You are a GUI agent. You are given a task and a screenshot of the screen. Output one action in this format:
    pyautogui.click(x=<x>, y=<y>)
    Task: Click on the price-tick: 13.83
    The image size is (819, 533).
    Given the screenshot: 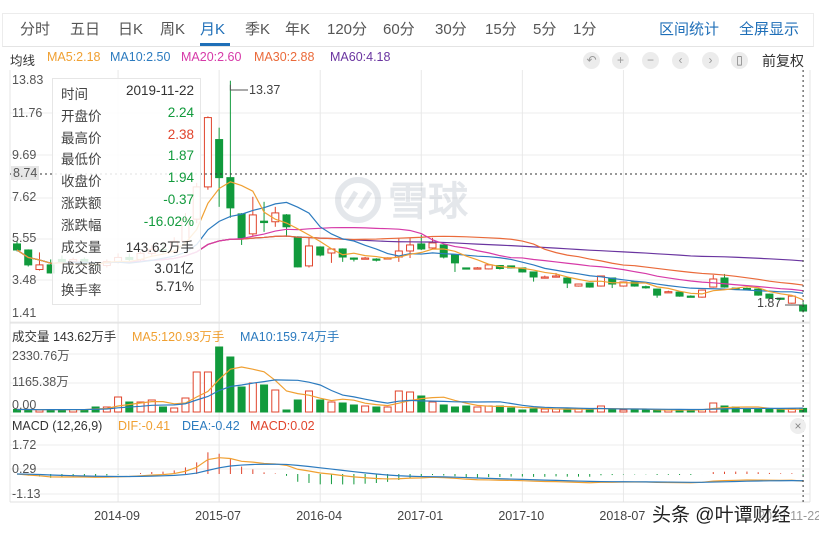 What is the action you would take?
    pyautogui.click(x=28, y=80)
    